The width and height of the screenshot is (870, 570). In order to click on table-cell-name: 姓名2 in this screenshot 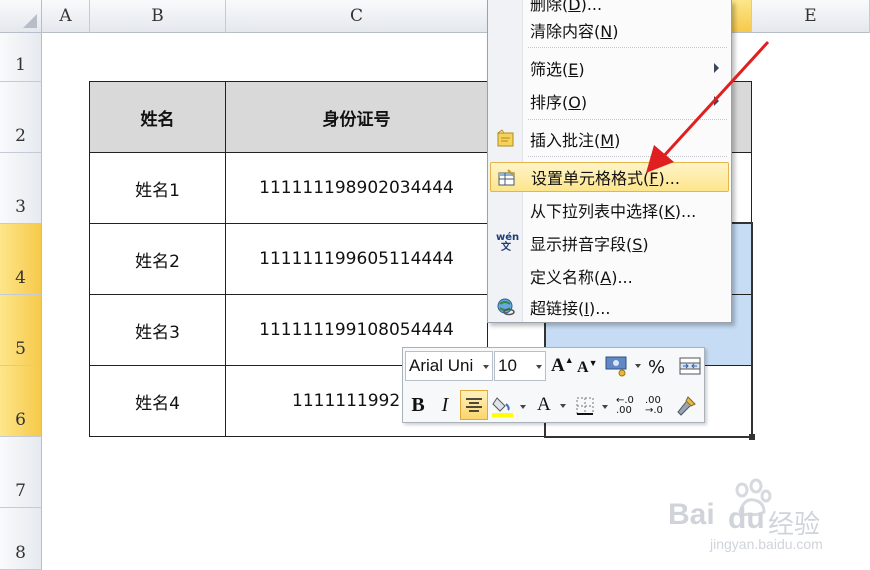, I will do `click(158, 259)`.